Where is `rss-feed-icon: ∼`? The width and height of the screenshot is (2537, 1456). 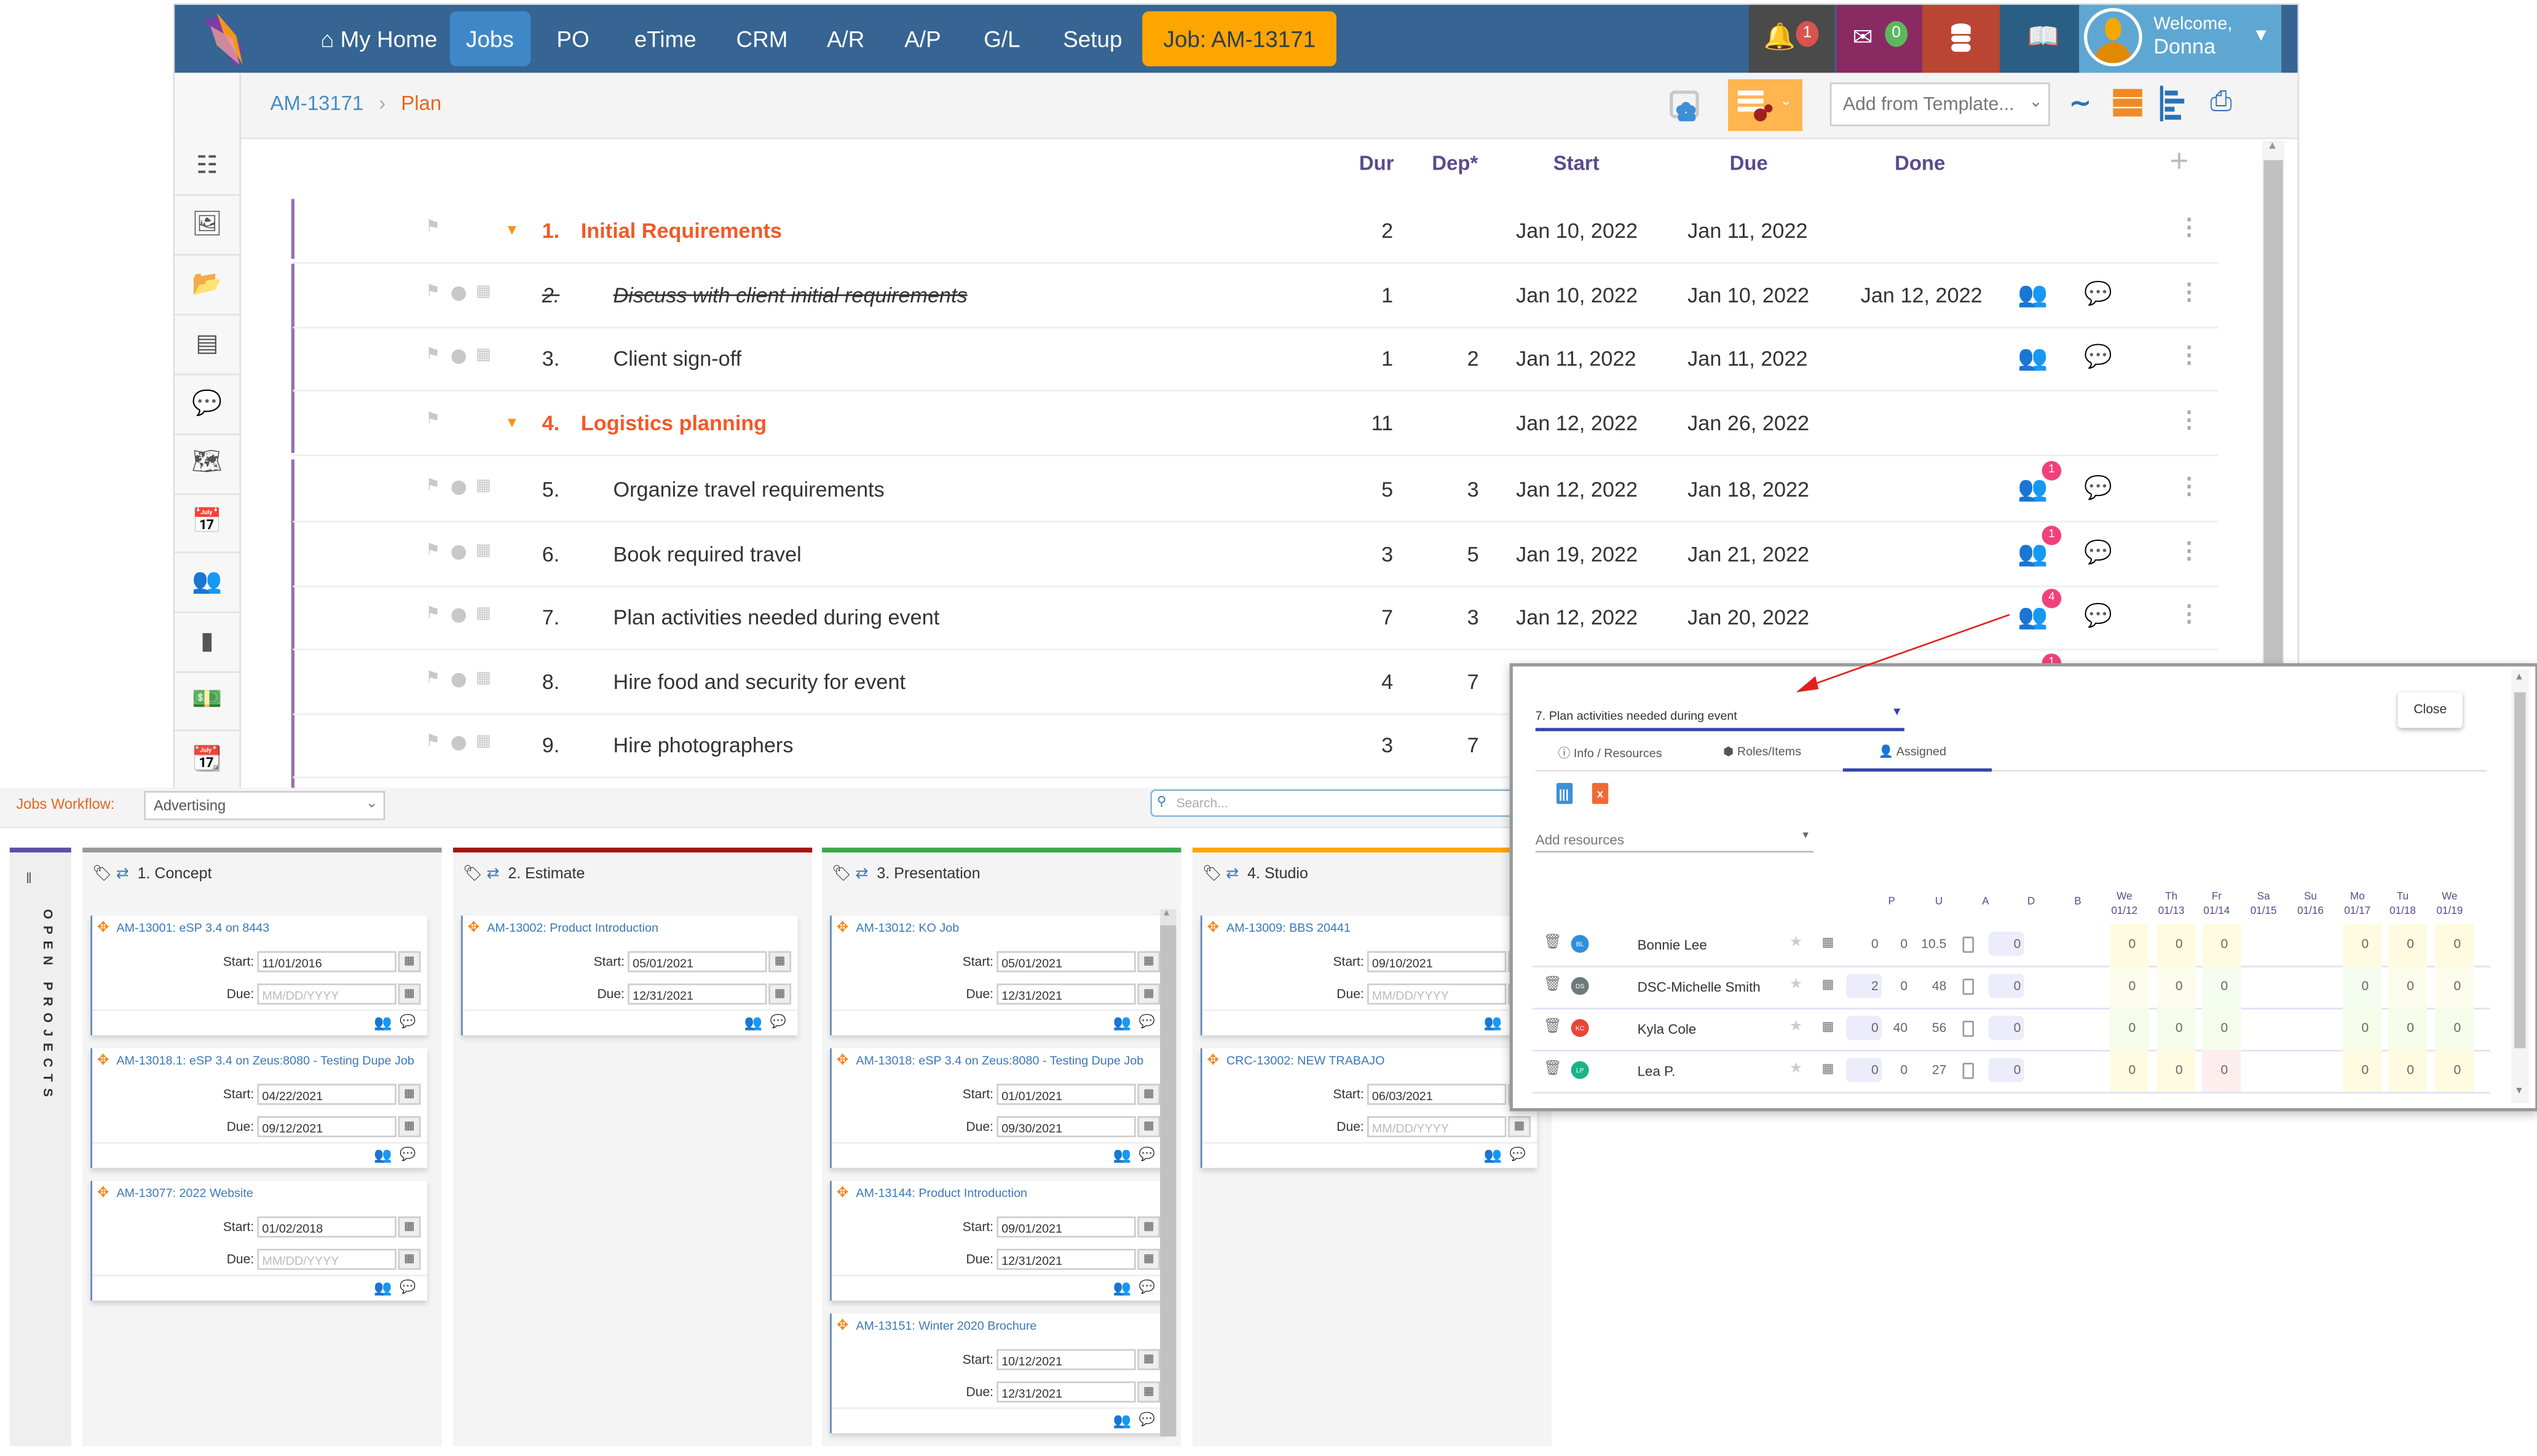 rss-feed-icon: ∼ is located at coordinates (2080, 103).